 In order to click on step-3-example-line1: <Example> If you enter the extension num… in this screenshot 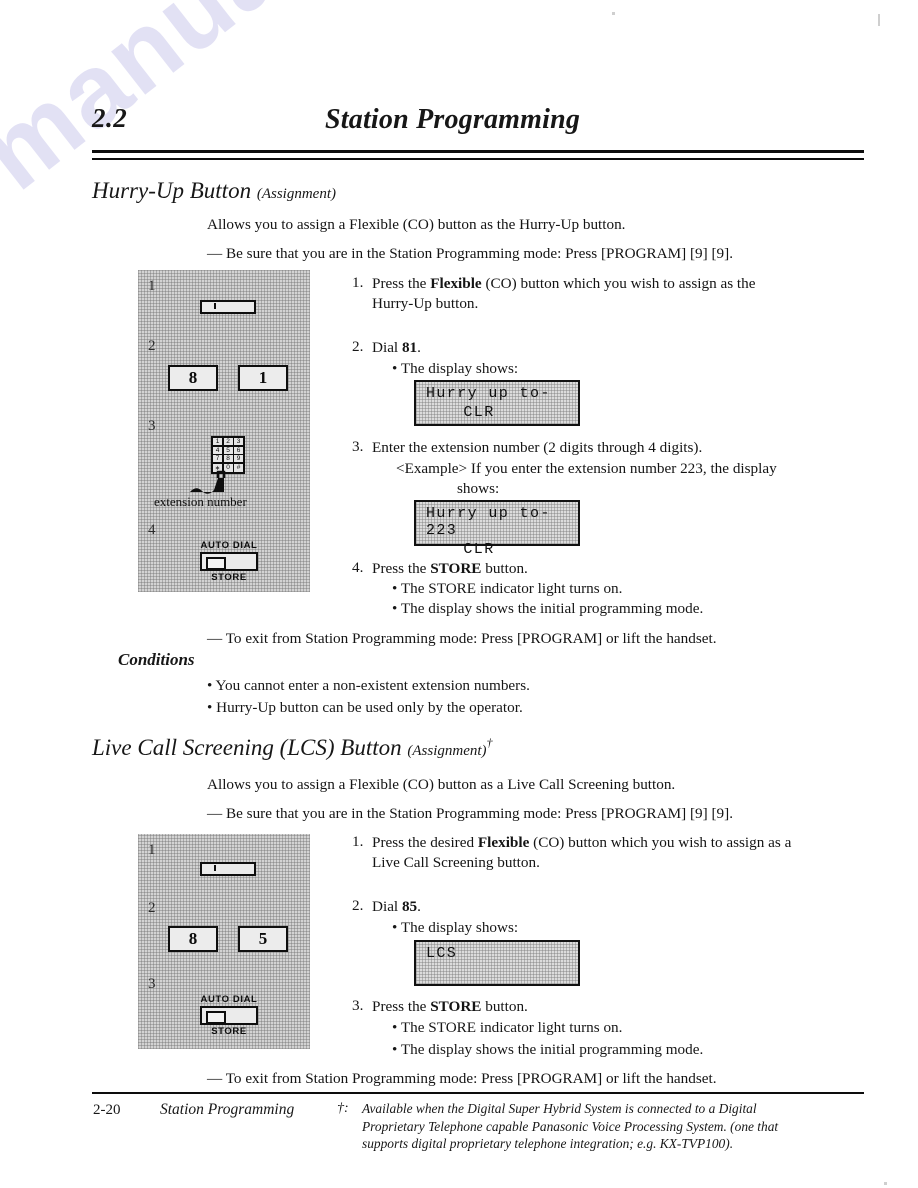, I will do `click(586, 468)`.